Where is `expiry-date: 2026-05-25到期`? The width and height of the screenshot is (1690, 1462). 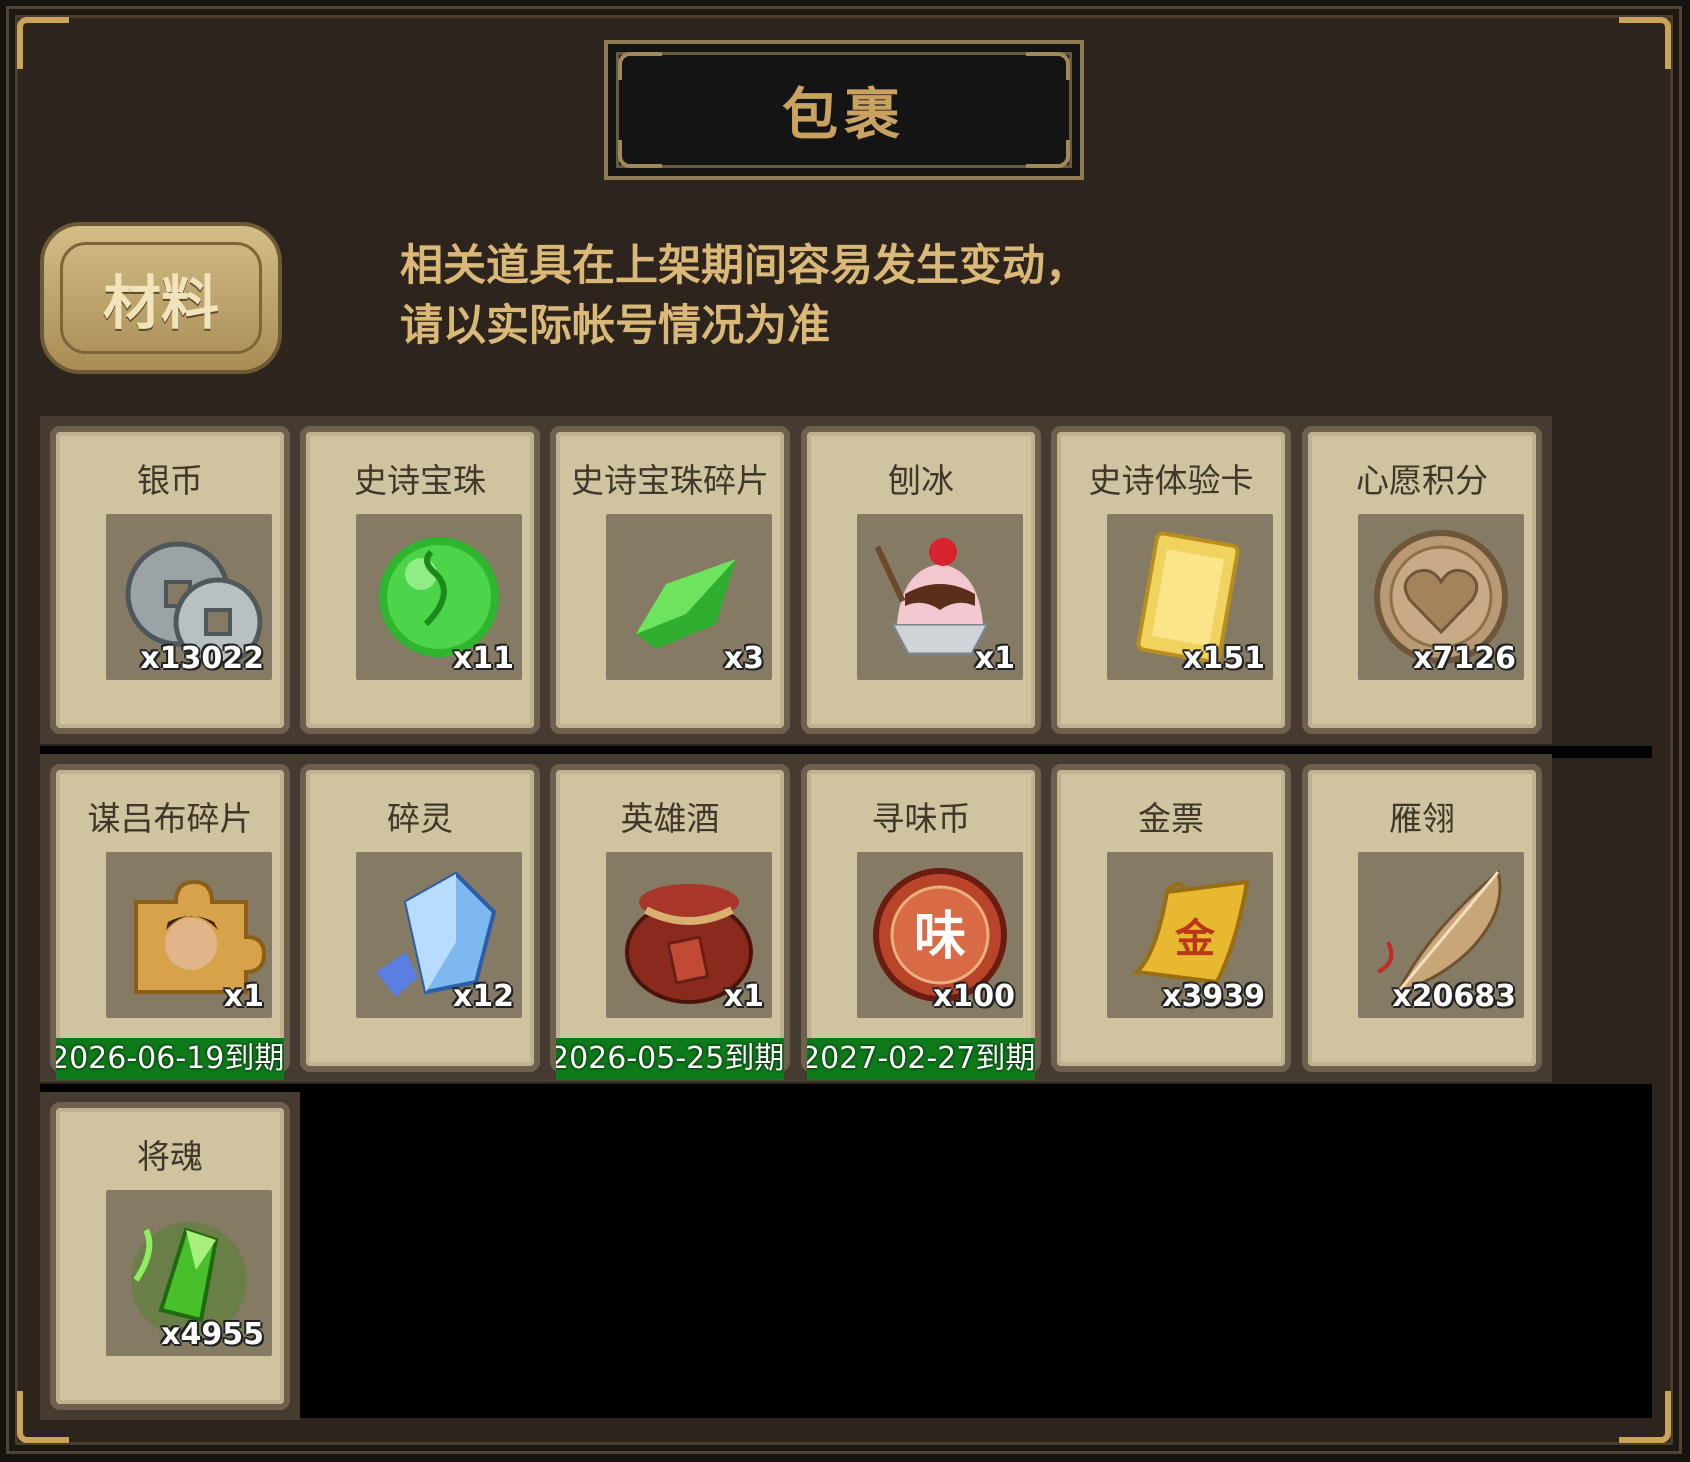 expiry-date: 2026-05-25到期 is located at coordinates (670, 1058).